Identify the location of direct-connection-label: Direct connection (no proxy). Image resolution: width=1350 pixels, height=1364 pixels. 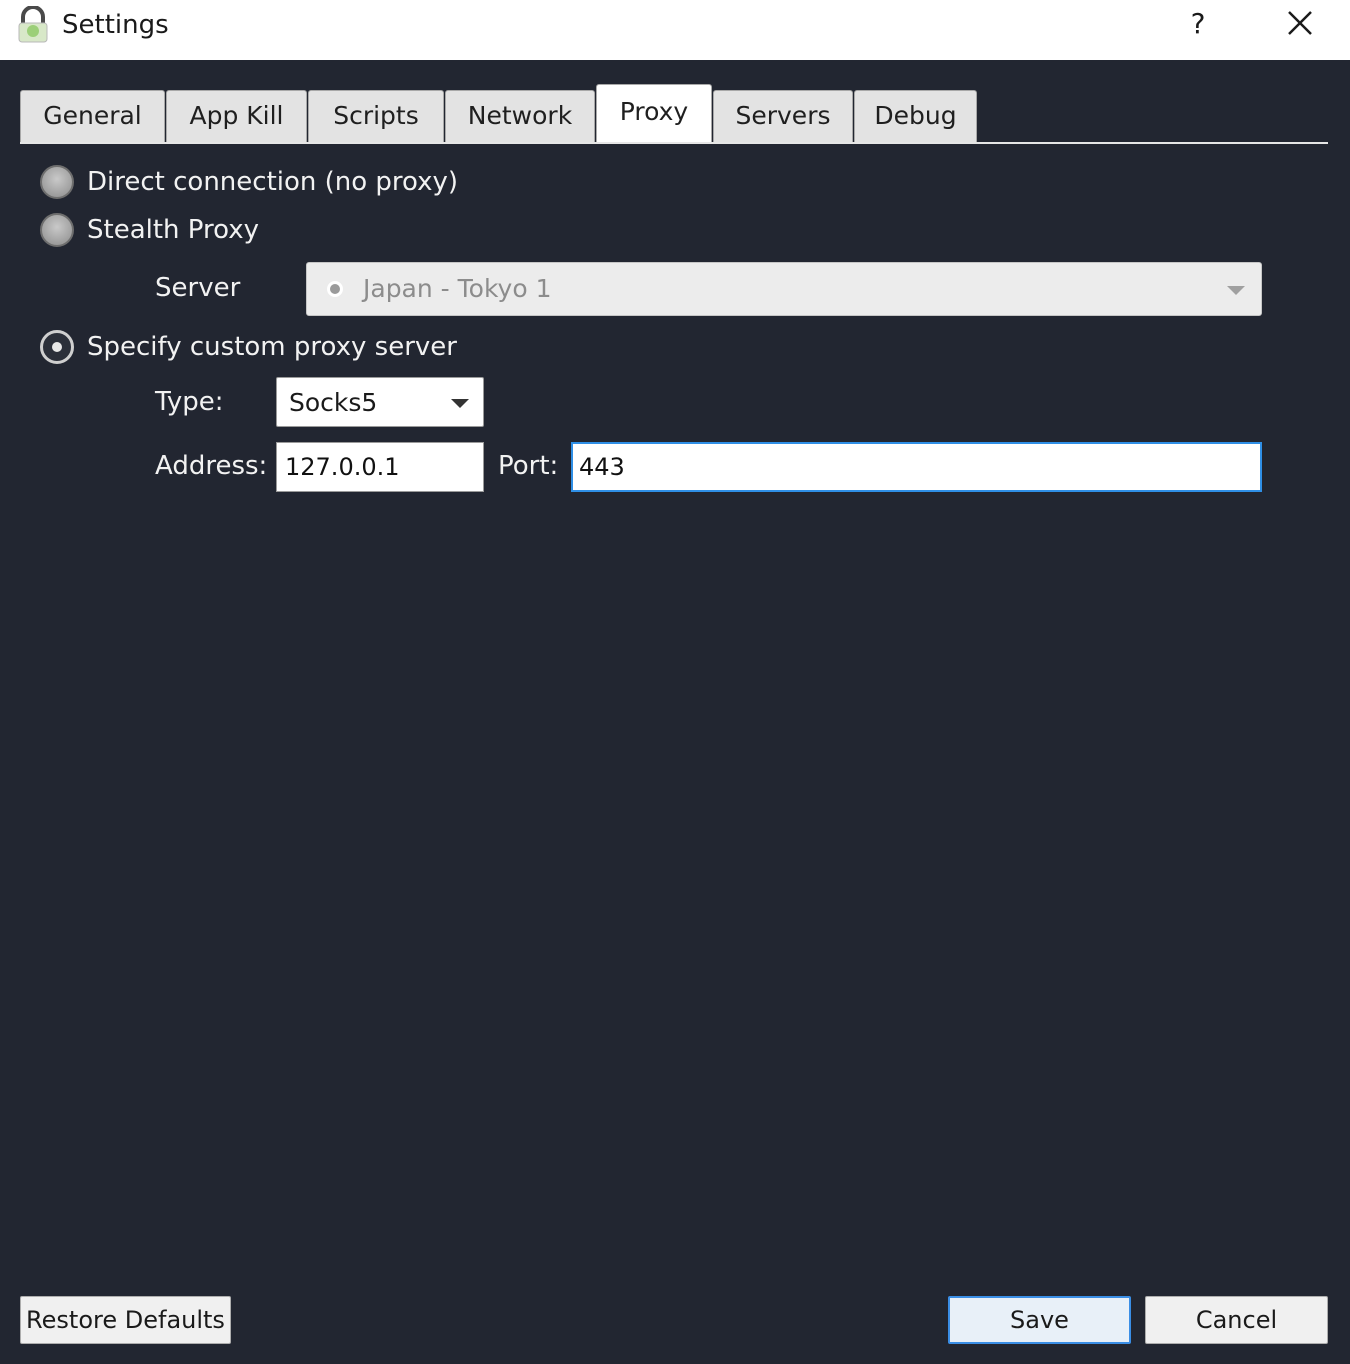
(272, 182).